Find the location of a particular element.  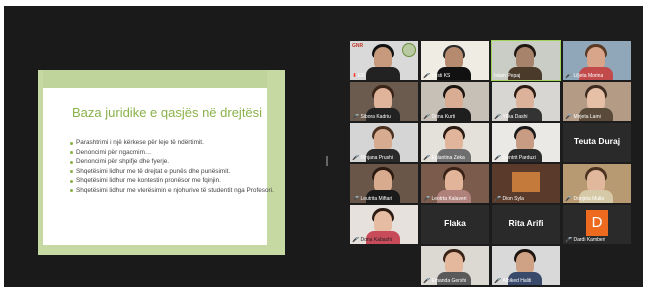

video-tile-donjeta-mulla: 🎤 Donjeta Mulla is located at coordinates (597, 183).